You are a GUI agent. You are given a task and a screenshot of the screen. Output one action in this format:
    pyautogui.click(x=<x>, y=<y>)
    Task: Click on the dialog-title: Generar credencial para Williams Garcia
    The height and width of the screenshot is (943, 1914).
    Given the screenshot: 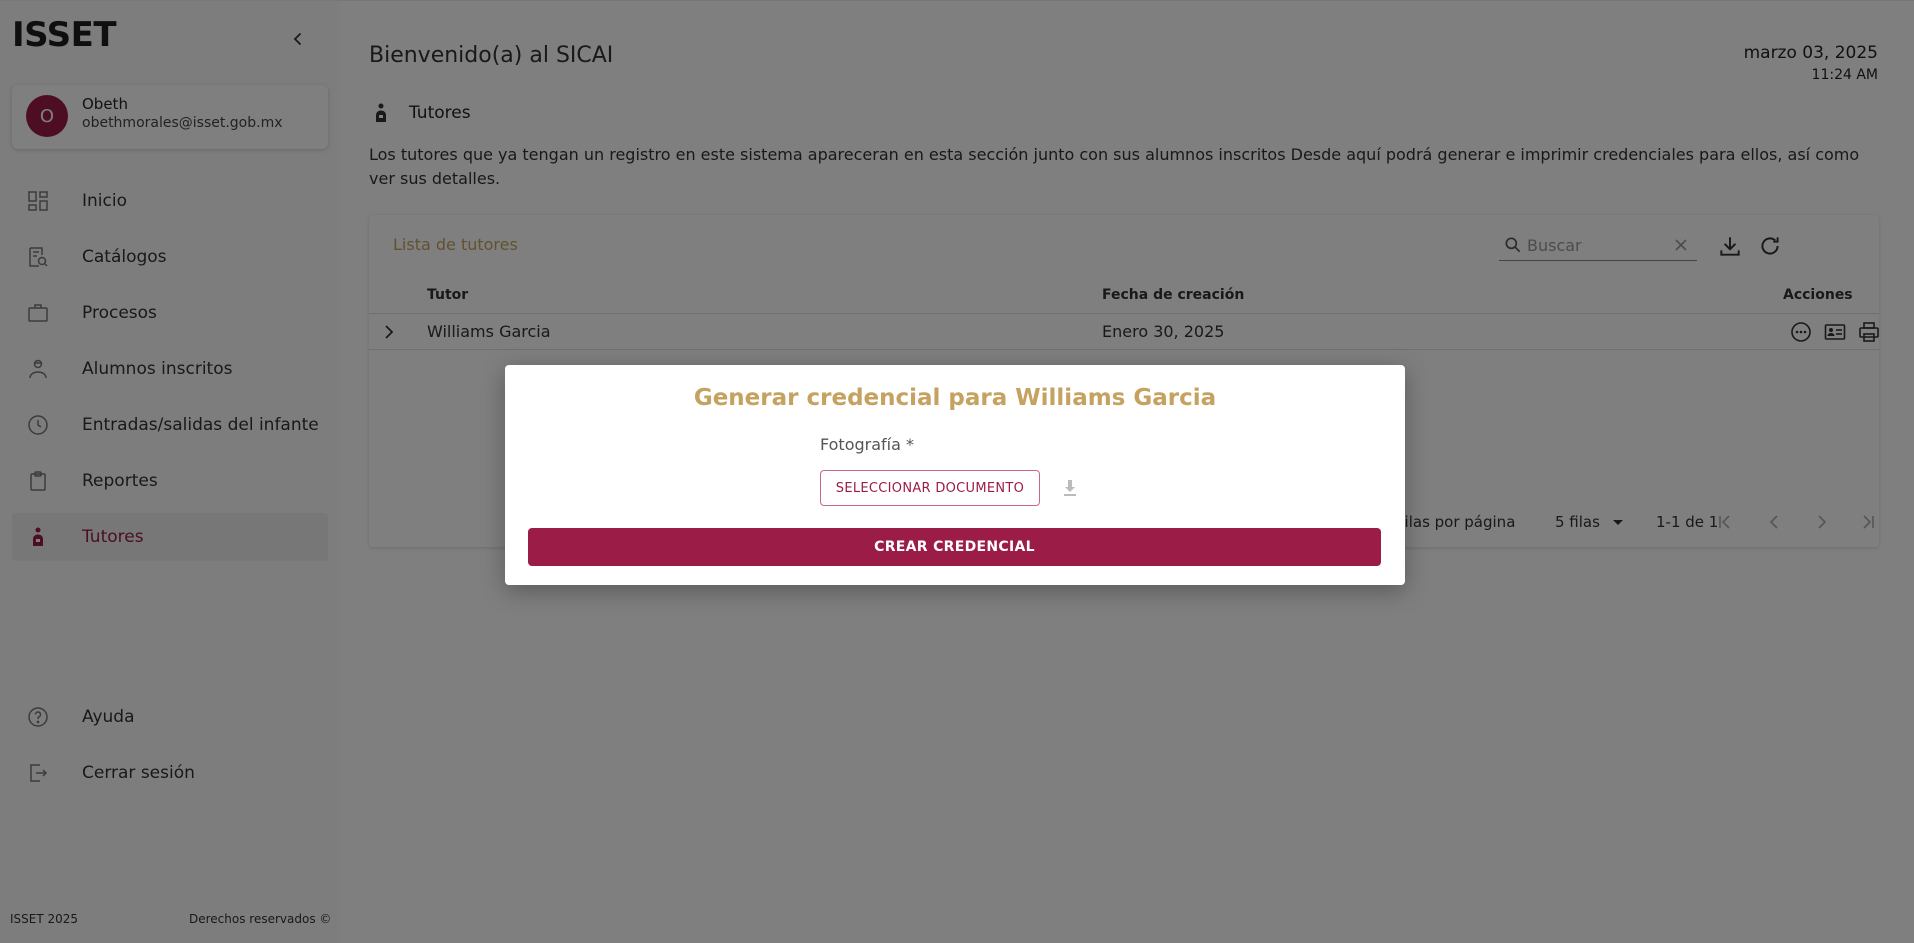 What is the action you would take?
    pyautogui.click(x=955, y=398)
    